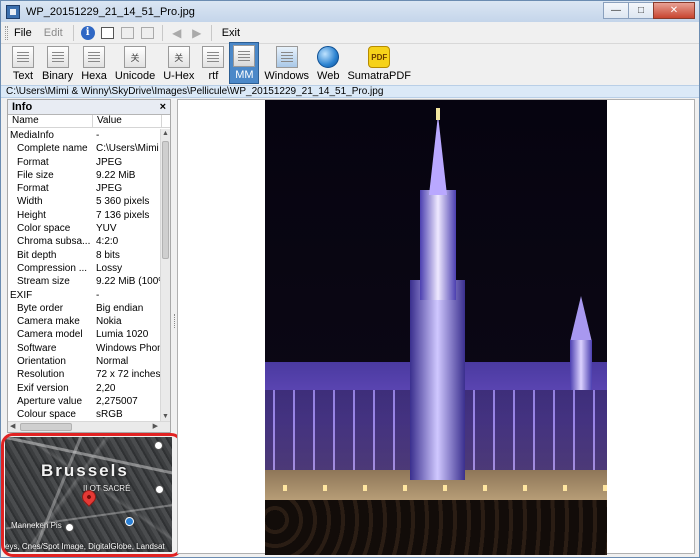  I want to click on menu-file: File, so click(23, 33).